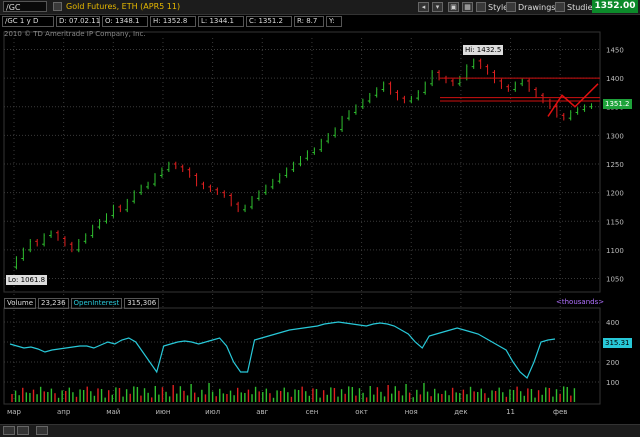  What do you see at coordinates (467, 7) in the screenshot?
I see `grid-icon: ▦` at bounding box center [467, 7].